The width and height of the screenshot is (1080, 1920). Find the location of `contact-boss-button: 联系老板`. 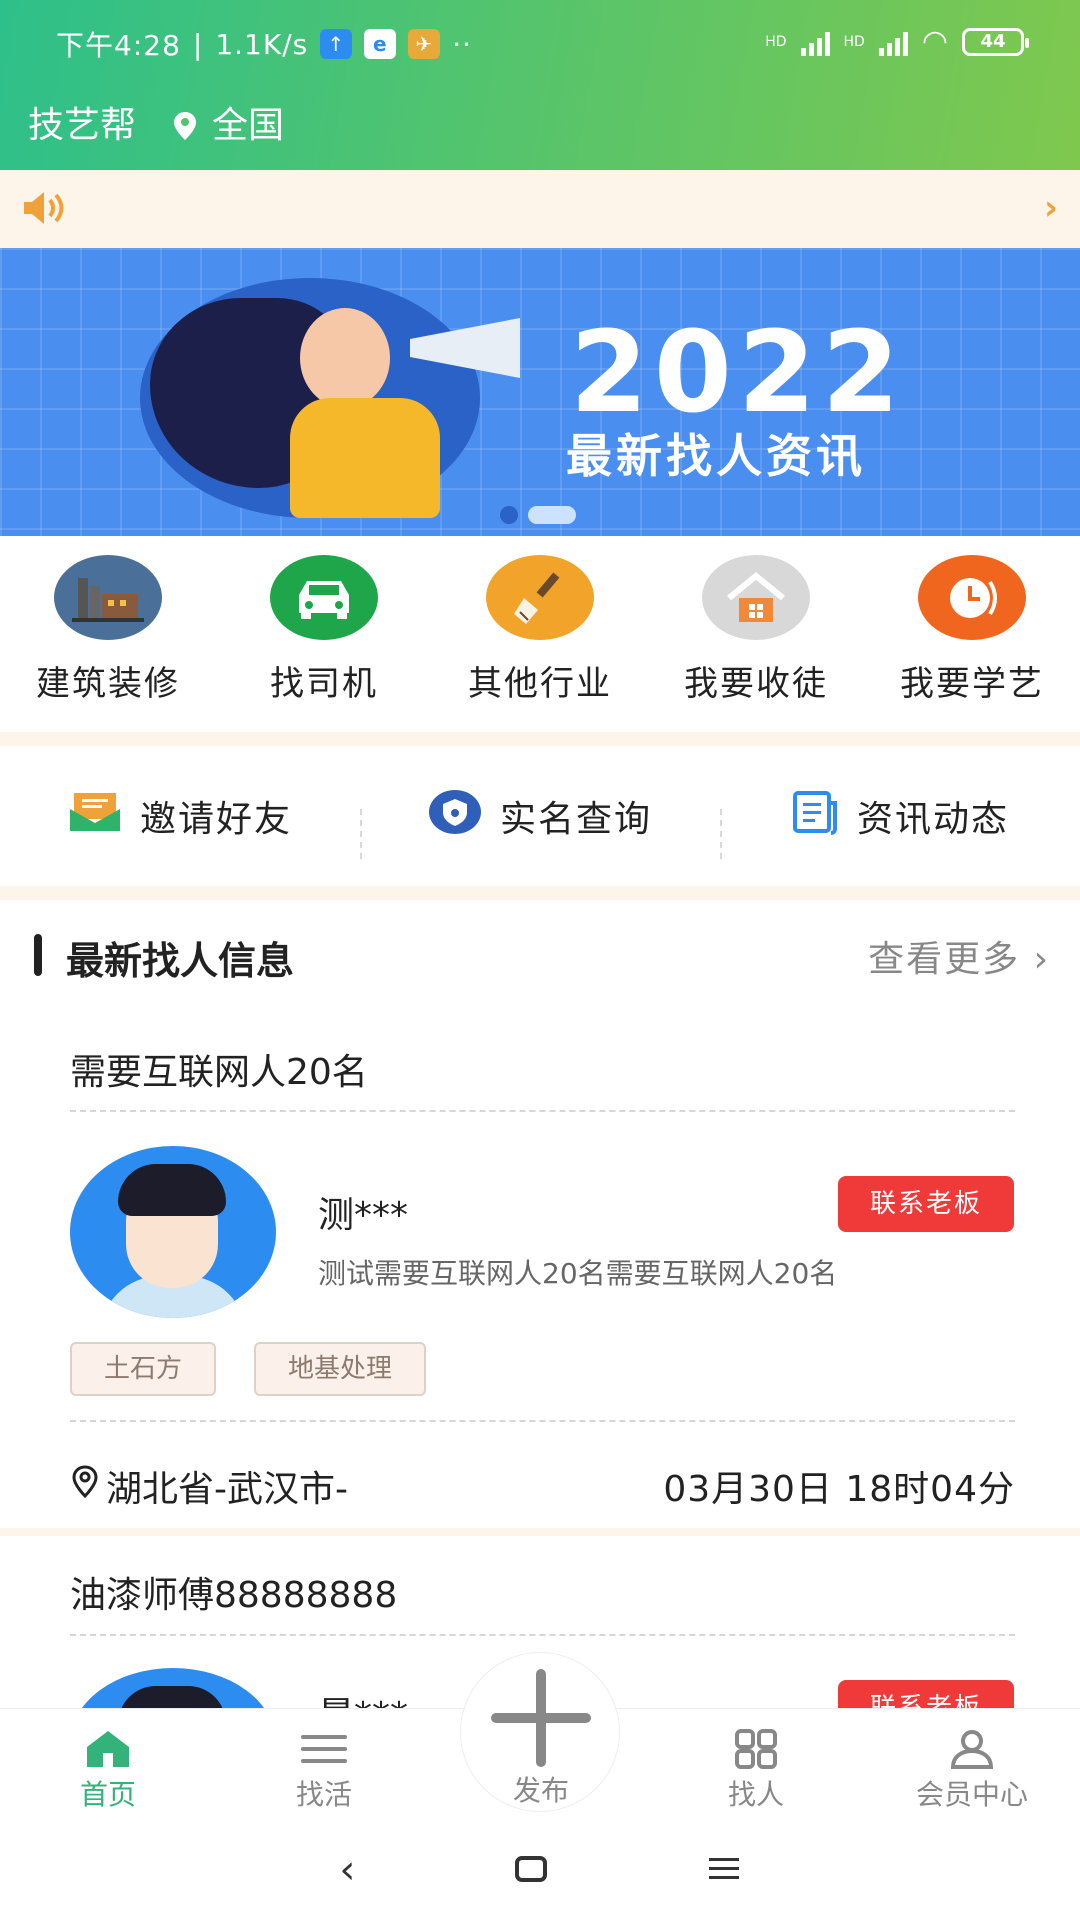

contact-boss-button: 联系老板 is located at coordinates (926, 1204).